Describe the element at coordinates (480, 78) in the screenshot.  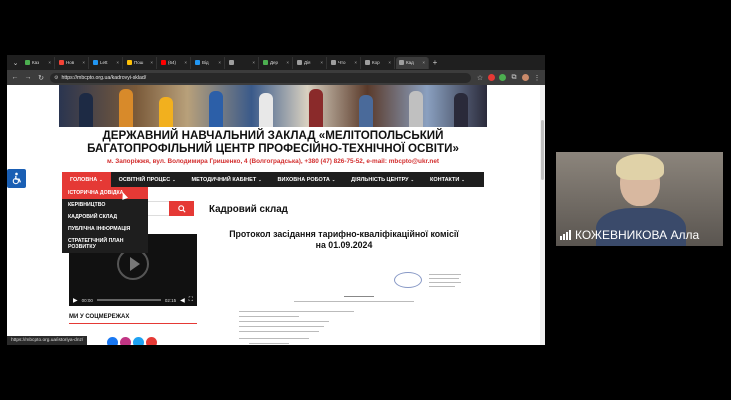
I see `bookmark-star-icon: ☆` at that location.